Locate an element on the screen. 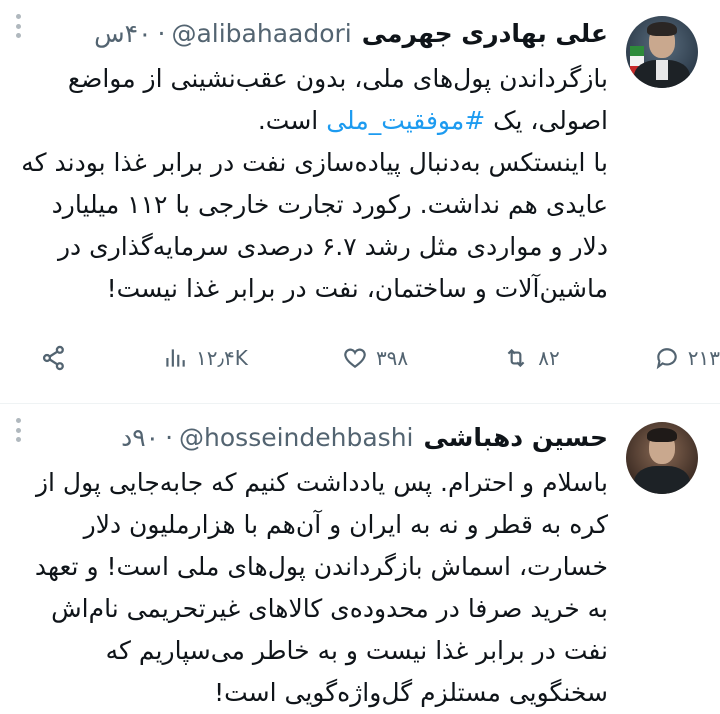  author-handle: @alibahaadori is located at coordinates (261, 34).